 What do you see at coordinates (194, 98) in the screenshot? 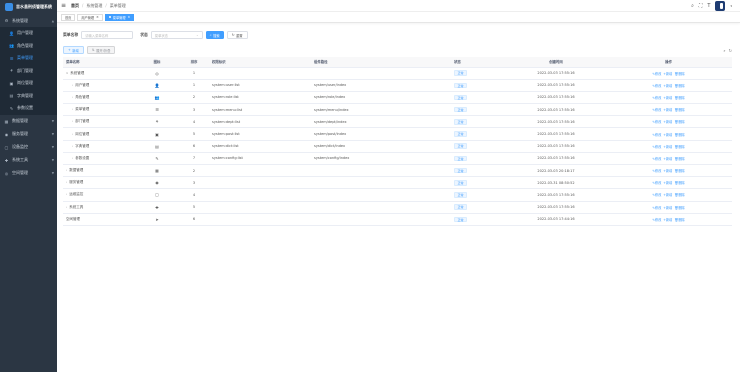
I see `sort-cell: 2` at bounding box center [194, 98].